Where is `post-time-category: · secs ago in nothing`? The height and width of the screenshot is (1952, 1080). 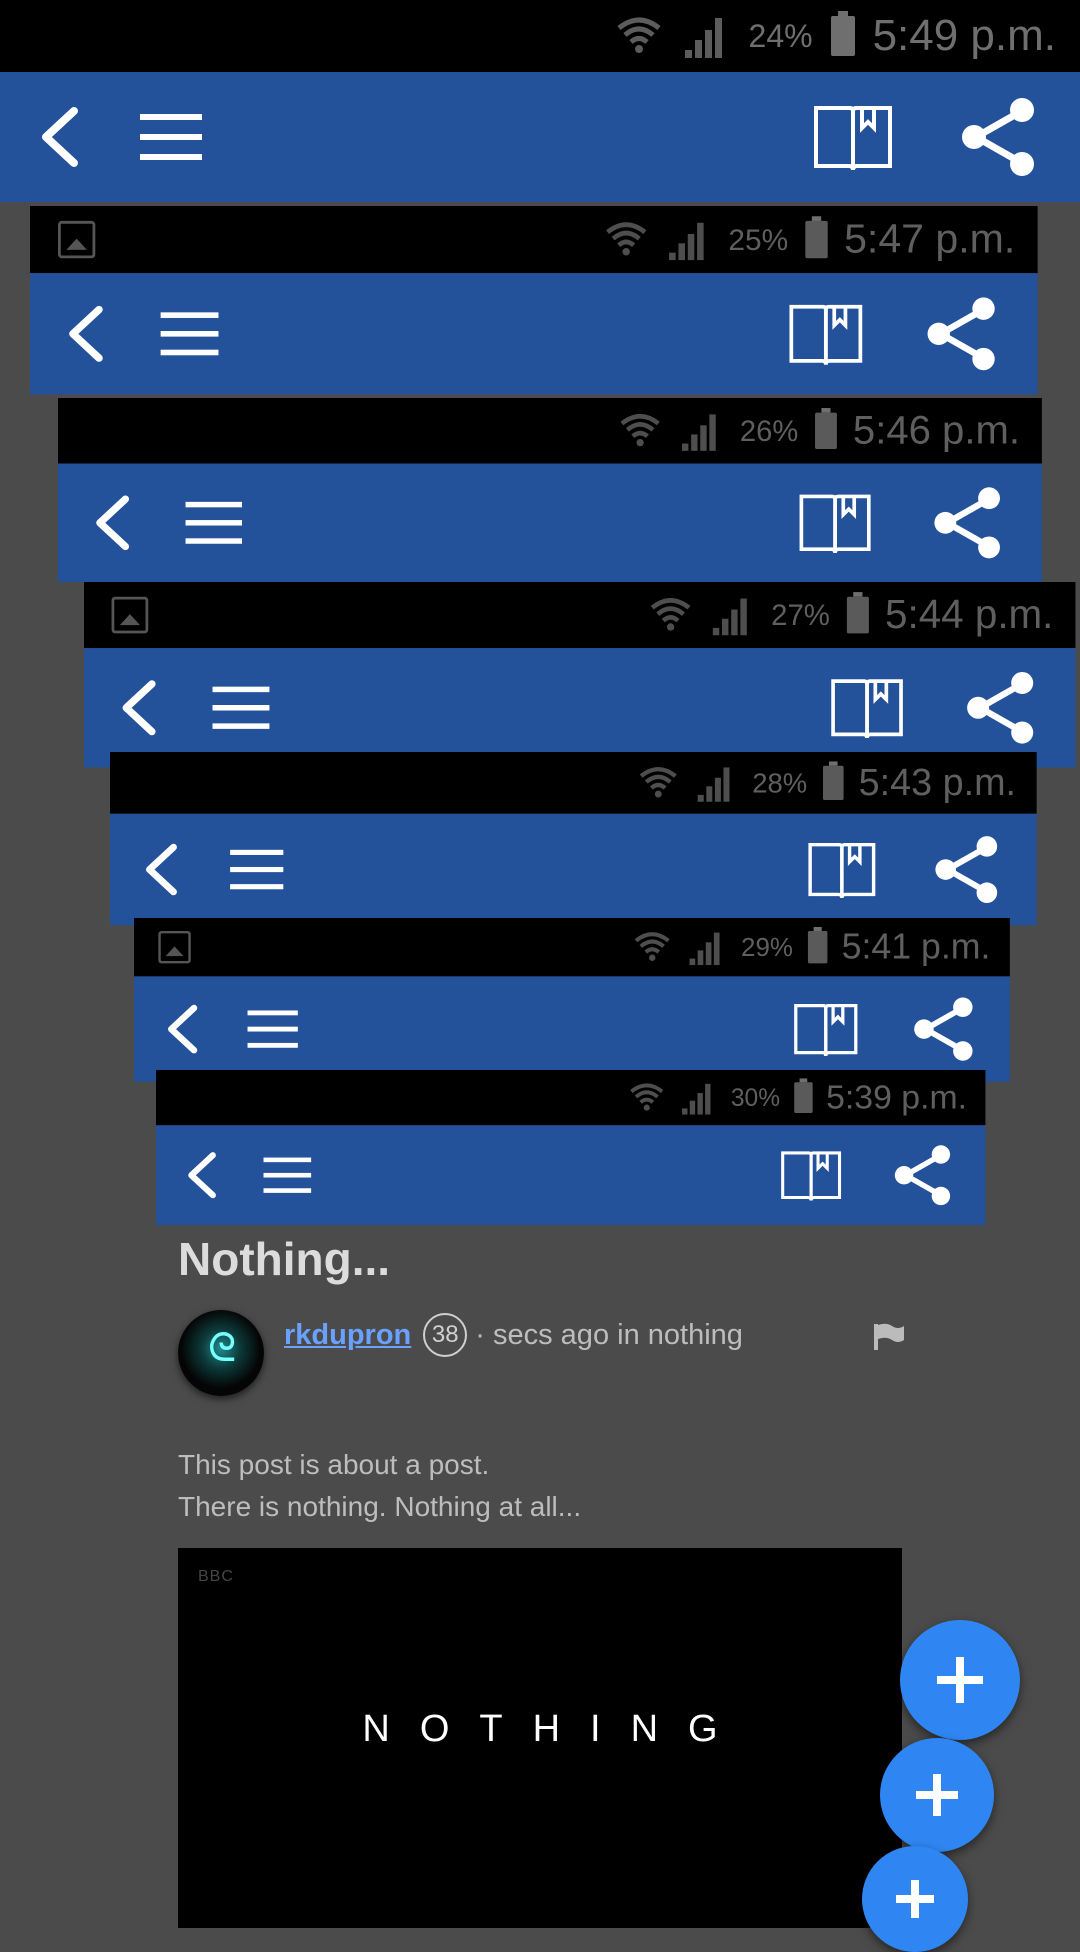
post-time-category: · secs ago in nothing is located at coordinates (609, 1334).